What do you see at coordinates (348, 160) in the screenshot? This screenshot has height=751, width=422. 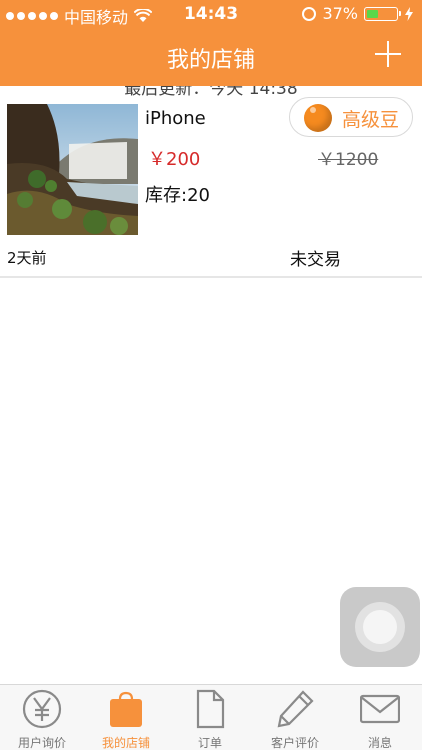 I see `original-price: ￥1200` at bounding box center [348, 160].